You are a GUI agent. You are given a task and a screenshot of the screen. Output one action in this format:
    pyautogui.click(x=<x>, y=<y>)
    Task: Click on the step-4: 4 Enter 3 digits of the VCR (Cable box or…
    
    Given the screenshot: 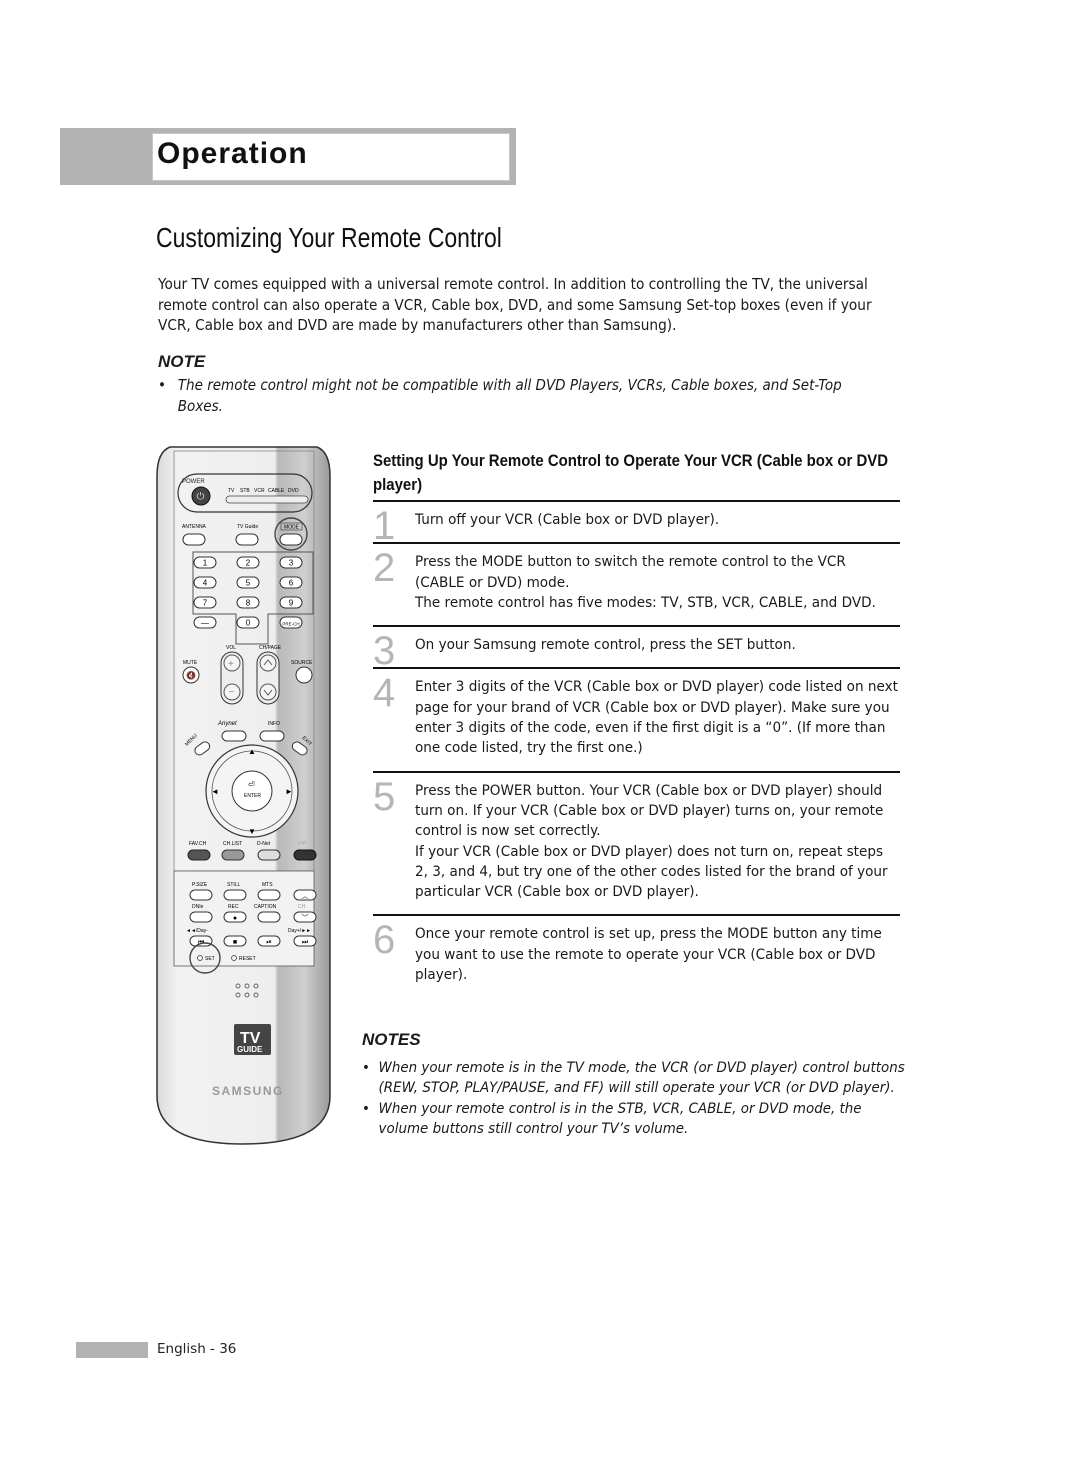 What is the action you would take?
    pyautogui.click(x=636, y=721)
    